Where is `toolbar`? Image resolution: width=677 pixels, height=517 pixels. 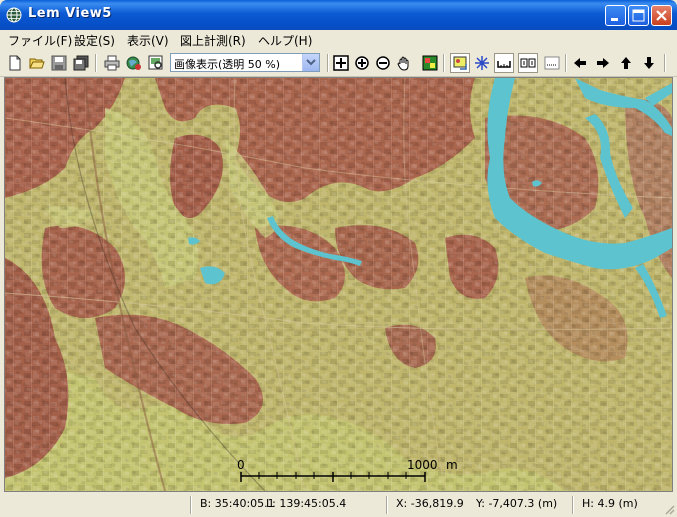 toolbar is located at coordinates (338, 63).